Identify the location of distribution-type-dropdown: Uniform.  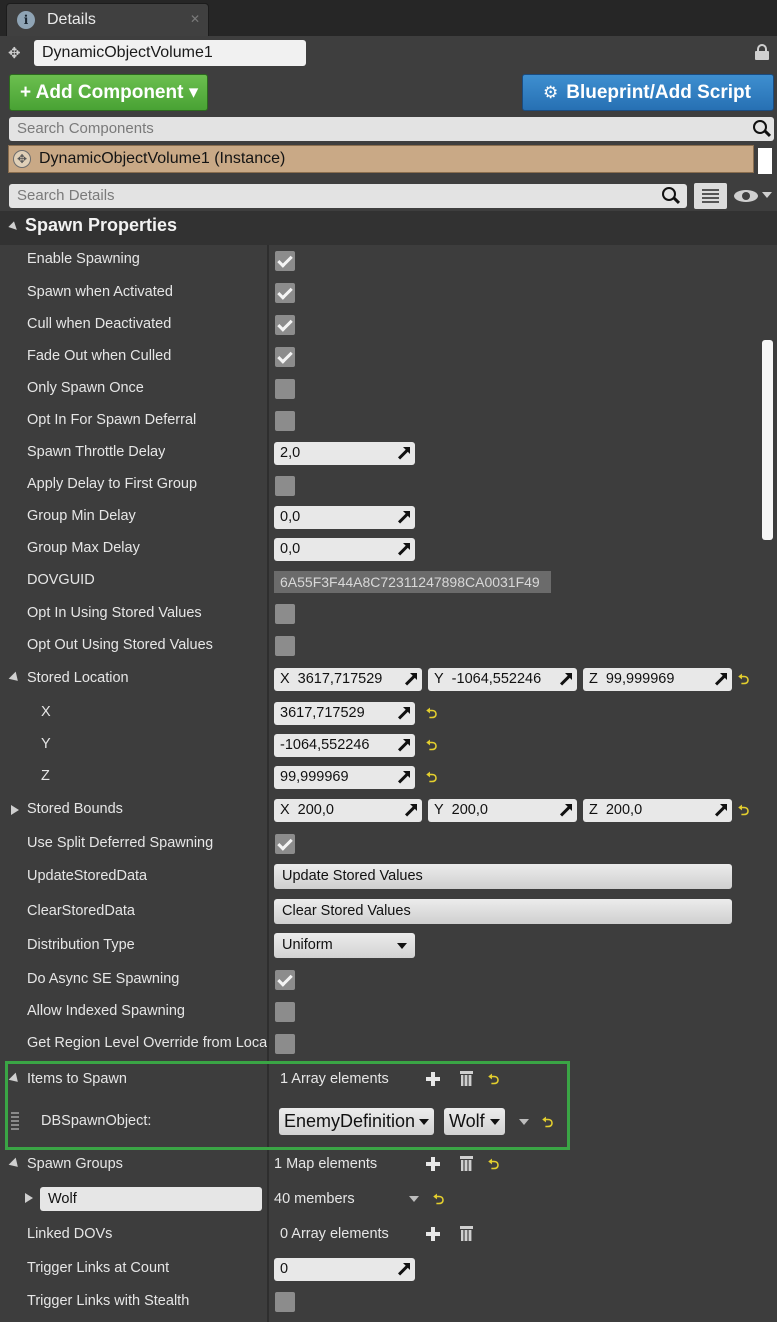
(344, 945).